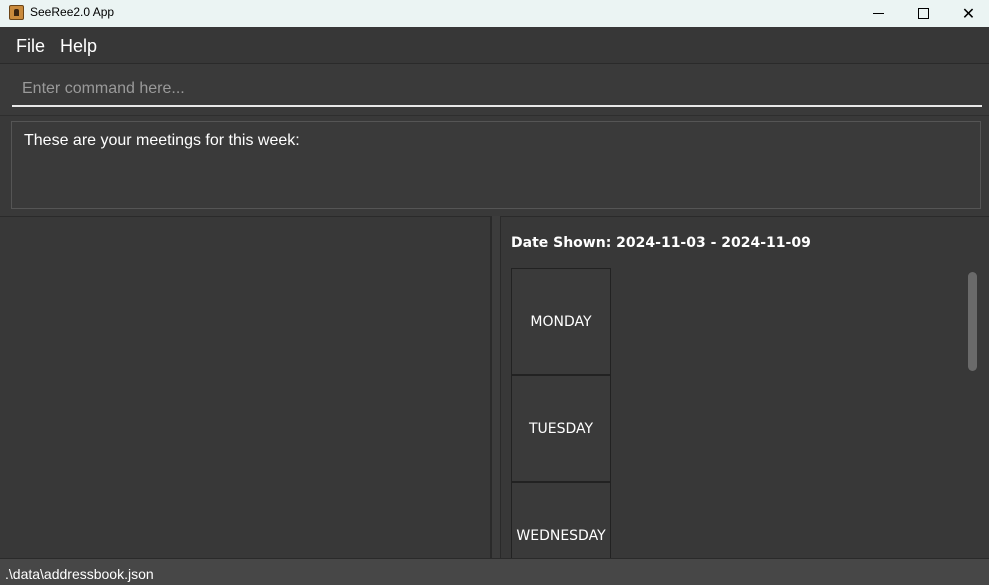 The image size is (989, 585). What do you see at coordinates (16, 12) in the screenshot?
I see `app-icon` at bounding box center [16, 12].